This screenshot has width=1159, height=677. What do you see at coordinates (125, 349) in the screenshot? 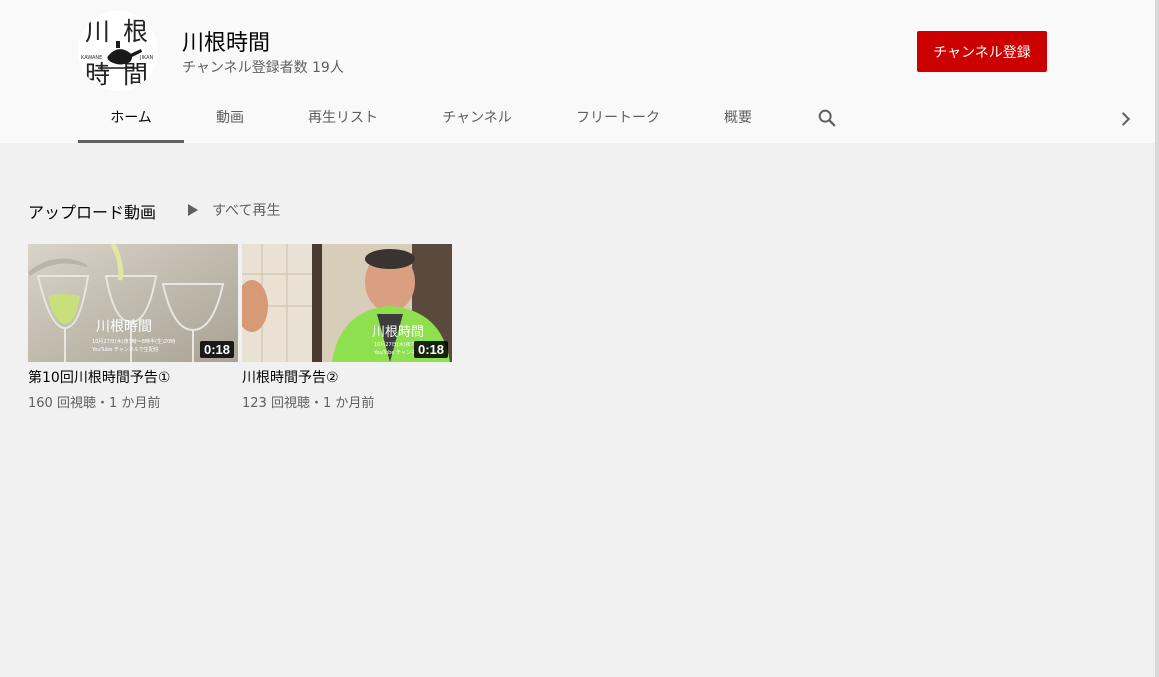
I see `overlay-line-2: YouTube チャンネルで生配信` at bounding box center [125, 349].